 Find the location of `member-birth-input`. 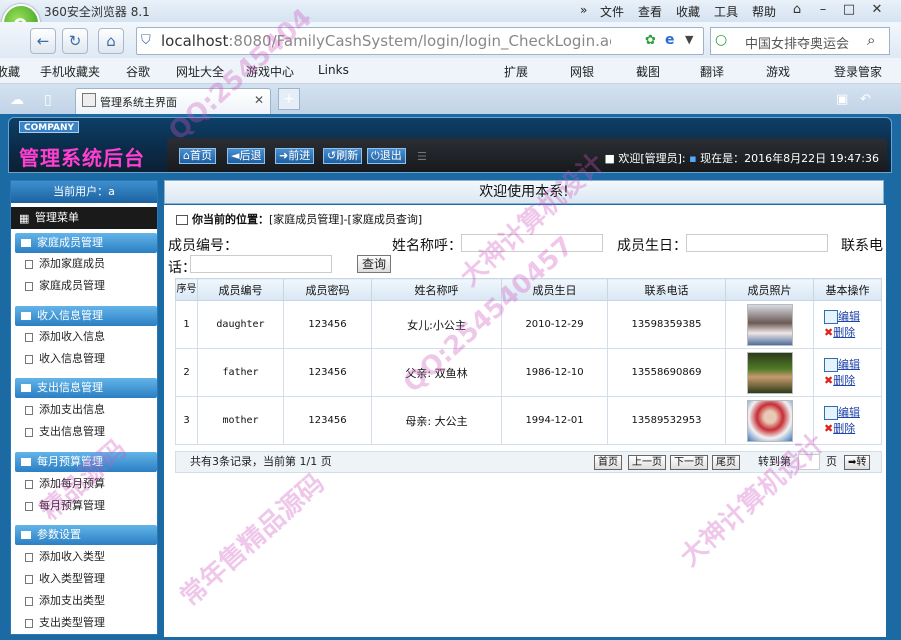

member-birth-input is located at coordinates (757, 243).